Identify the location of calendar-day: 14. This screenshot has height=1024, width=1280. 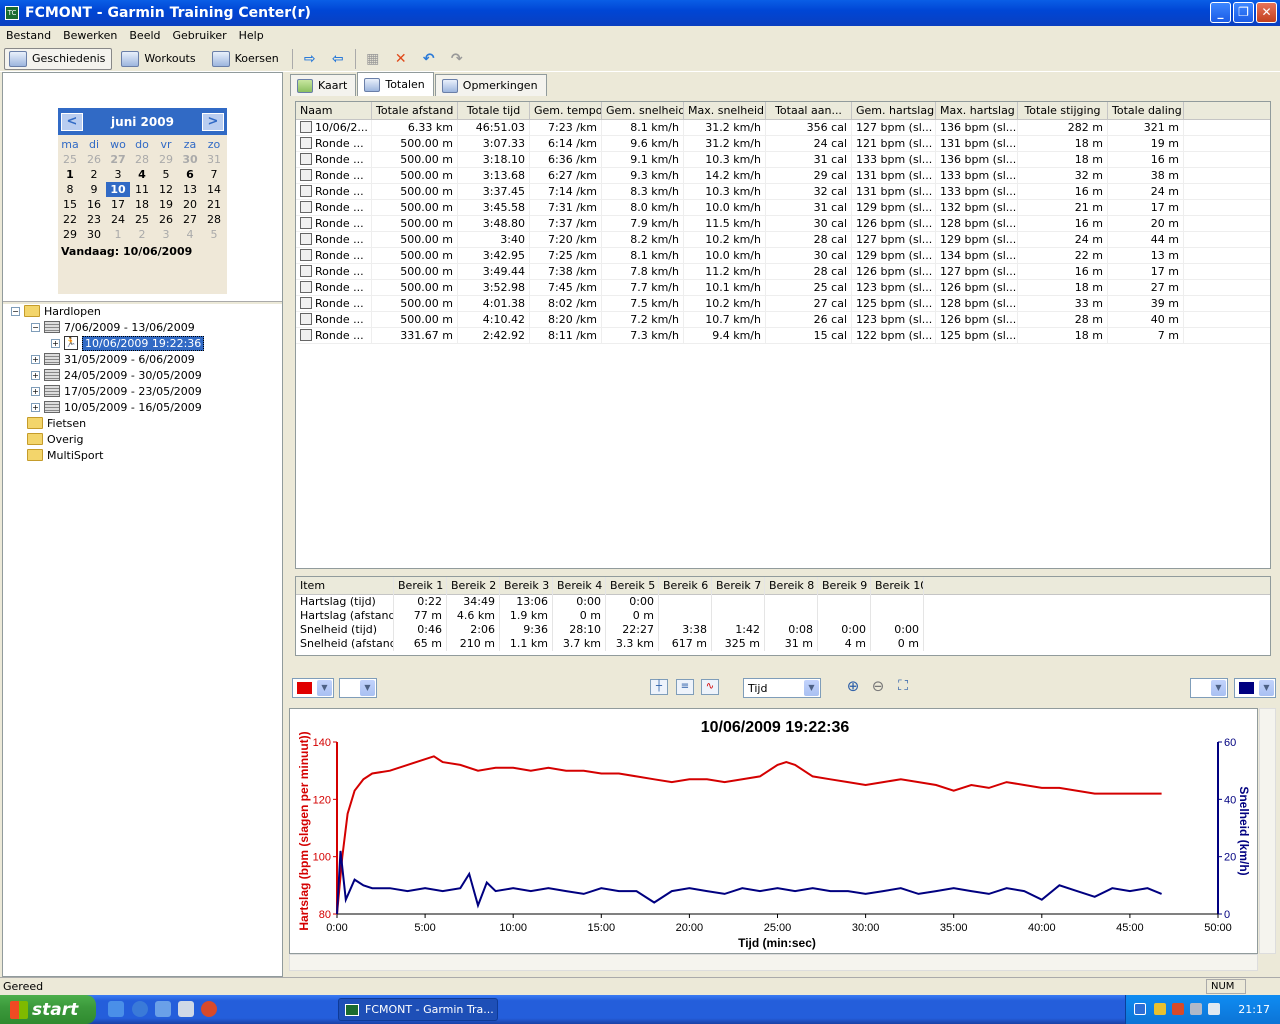
(214, 189).